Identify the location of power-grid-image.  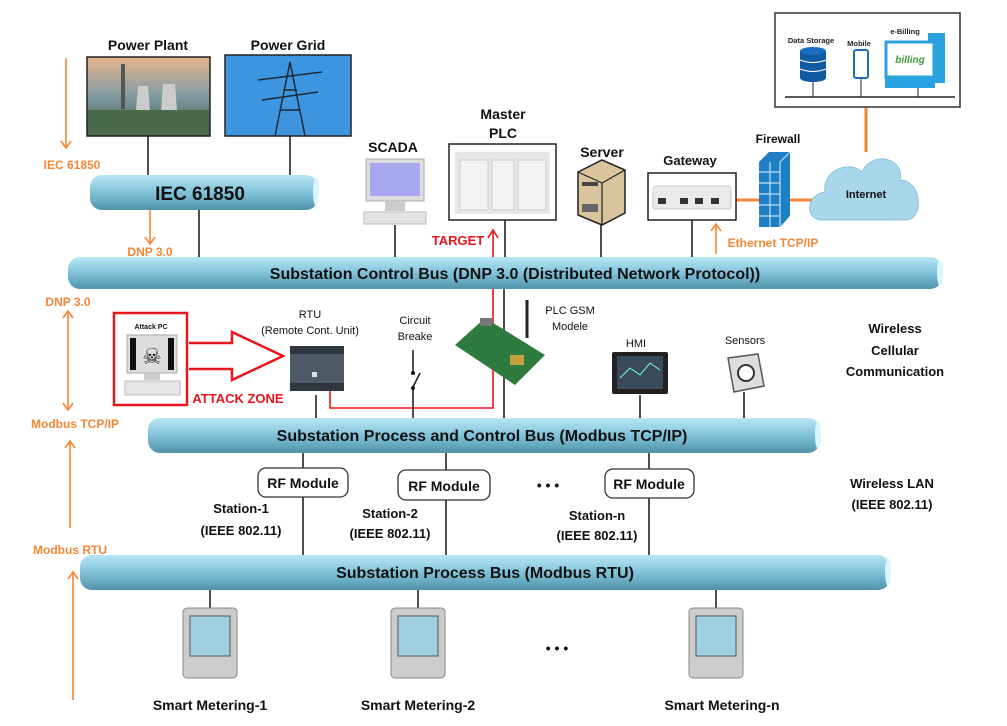
(288, 95).